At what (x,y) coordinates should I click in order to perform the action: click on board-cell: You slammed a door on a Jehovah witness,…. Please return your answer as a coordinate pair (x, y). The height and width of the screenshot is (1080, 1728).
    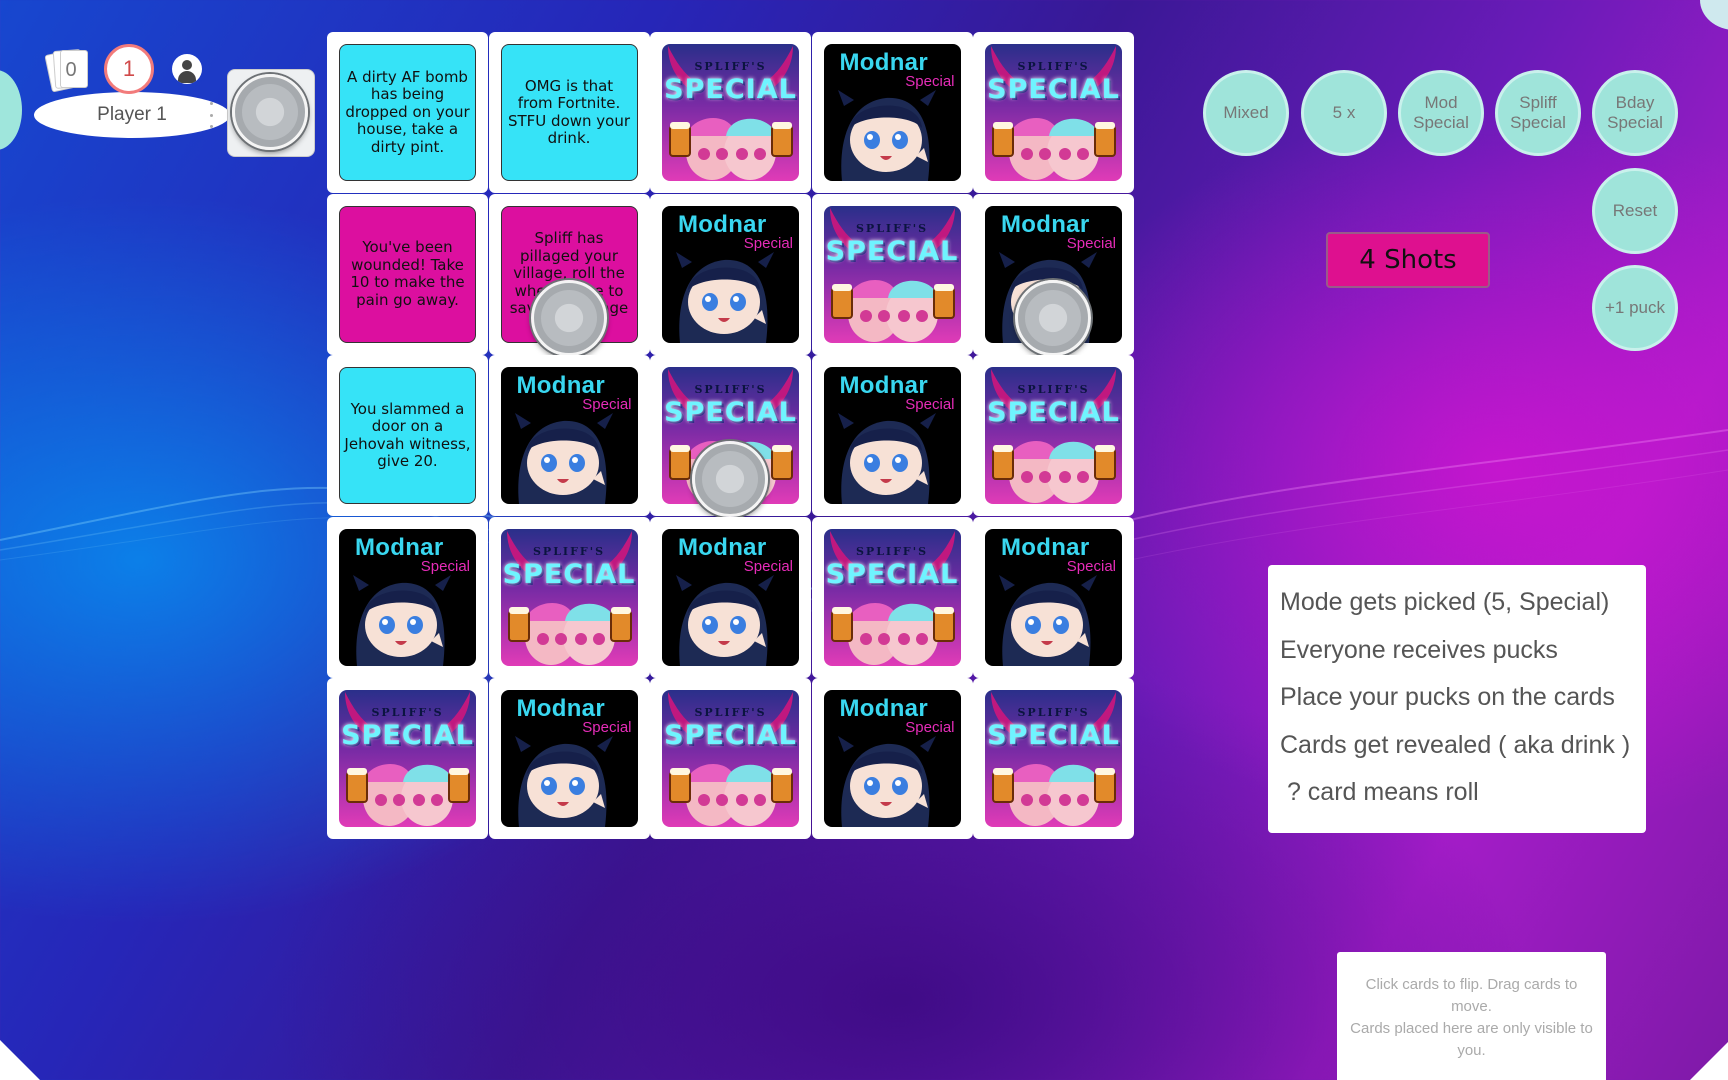
    Looking at the image, I should click on (407, 435).